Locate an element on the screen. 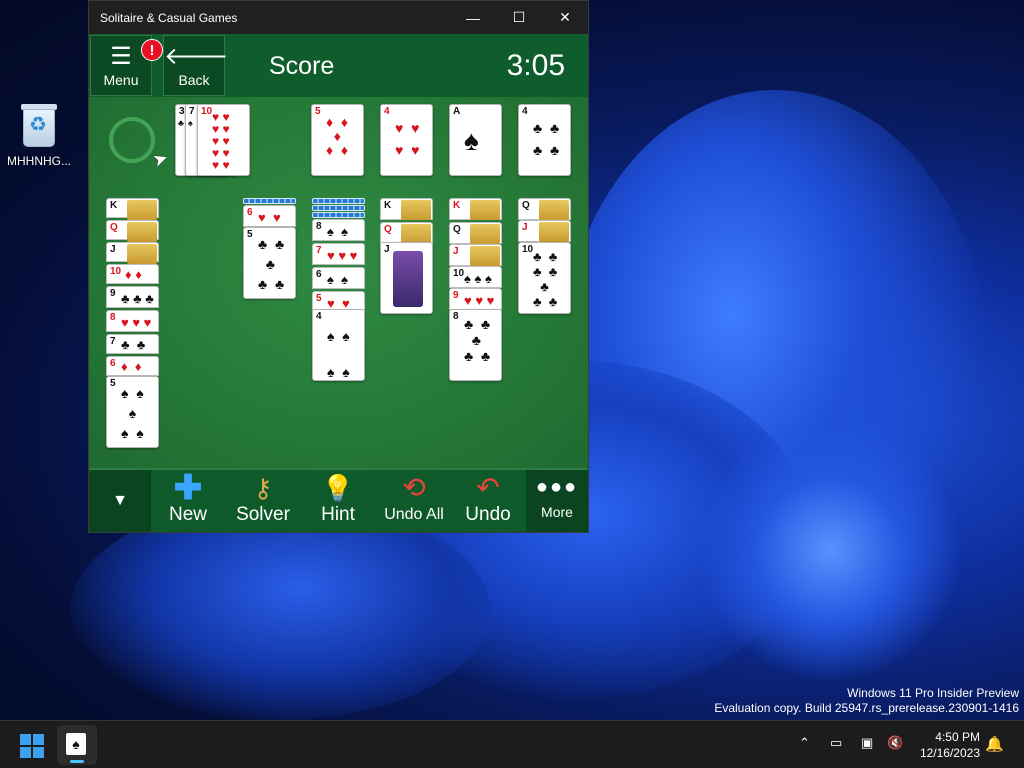 The width and height of the screenshot is (1024, 768). solver-label: Solver is located at coordinates (263, 514).